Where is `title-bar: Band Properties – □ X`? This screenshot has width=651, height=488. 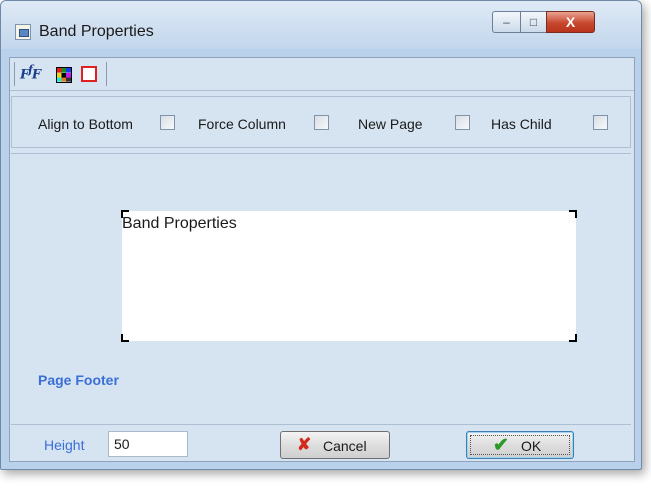 title-bar: Band Properties – □ X is located at coordinates (321, 25).